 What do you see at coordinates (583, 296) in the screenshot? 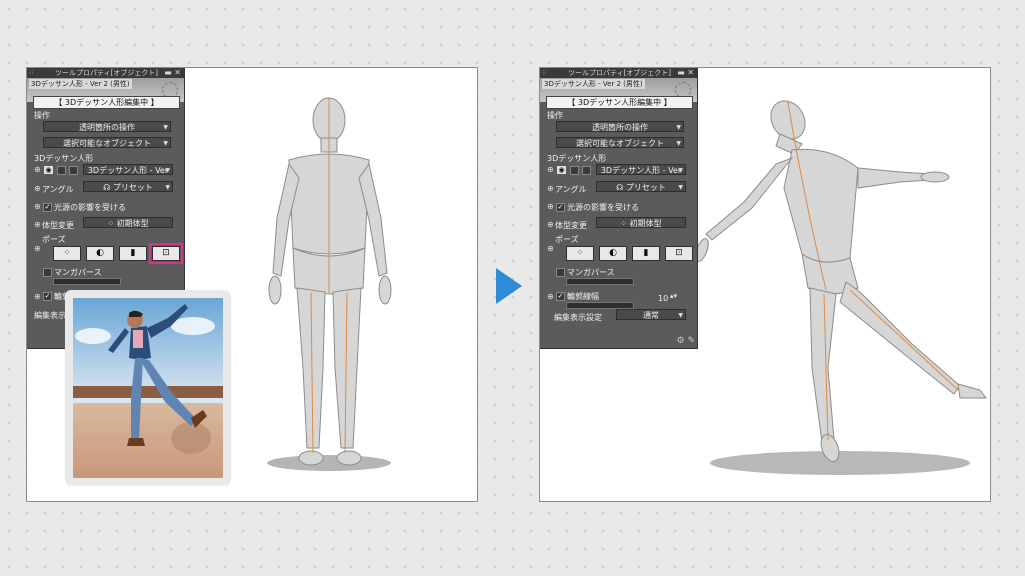
I see `outline-width-label: 輪郭線幅` at bounding box center [583, 296].